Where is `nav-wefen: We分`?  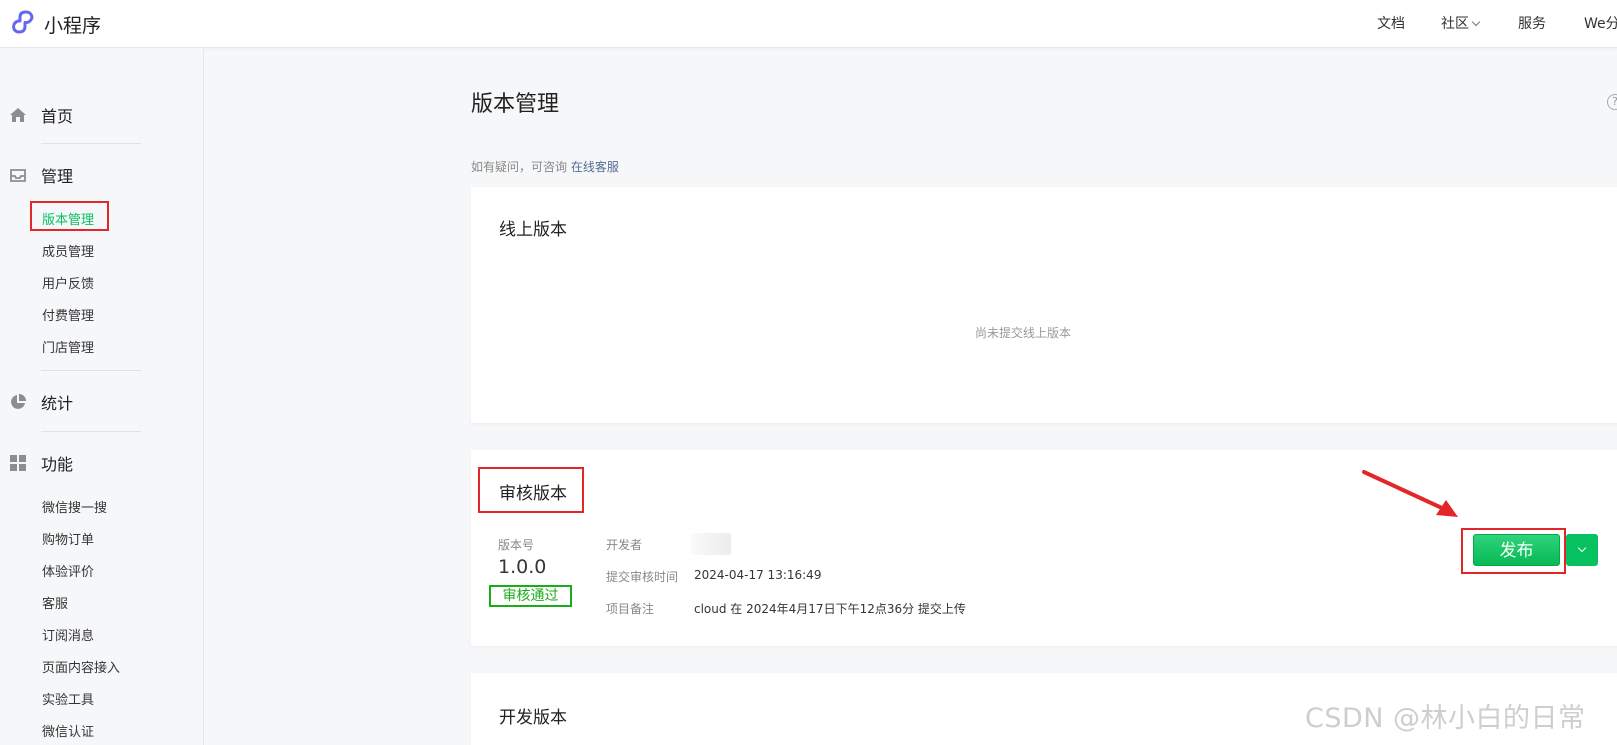 nav-wefen: We分 is located at coordinates (1600, 23).